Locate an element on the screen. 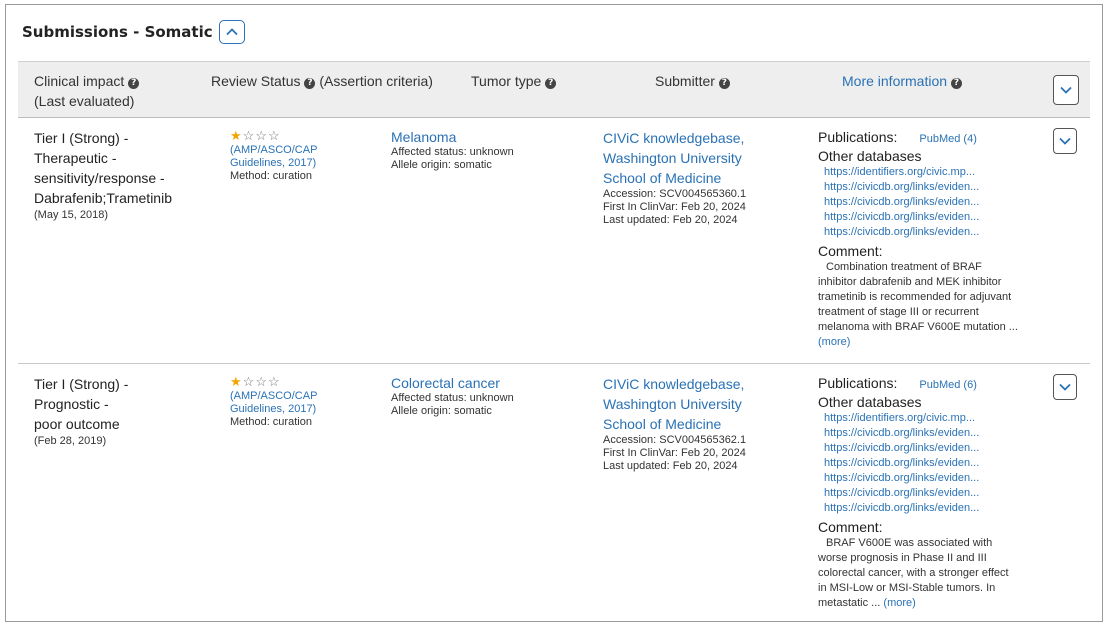 This screenshot has height=630, width=1108. impact-line: Dabrafenib;Trametinib is located at coordinates (103, 198).